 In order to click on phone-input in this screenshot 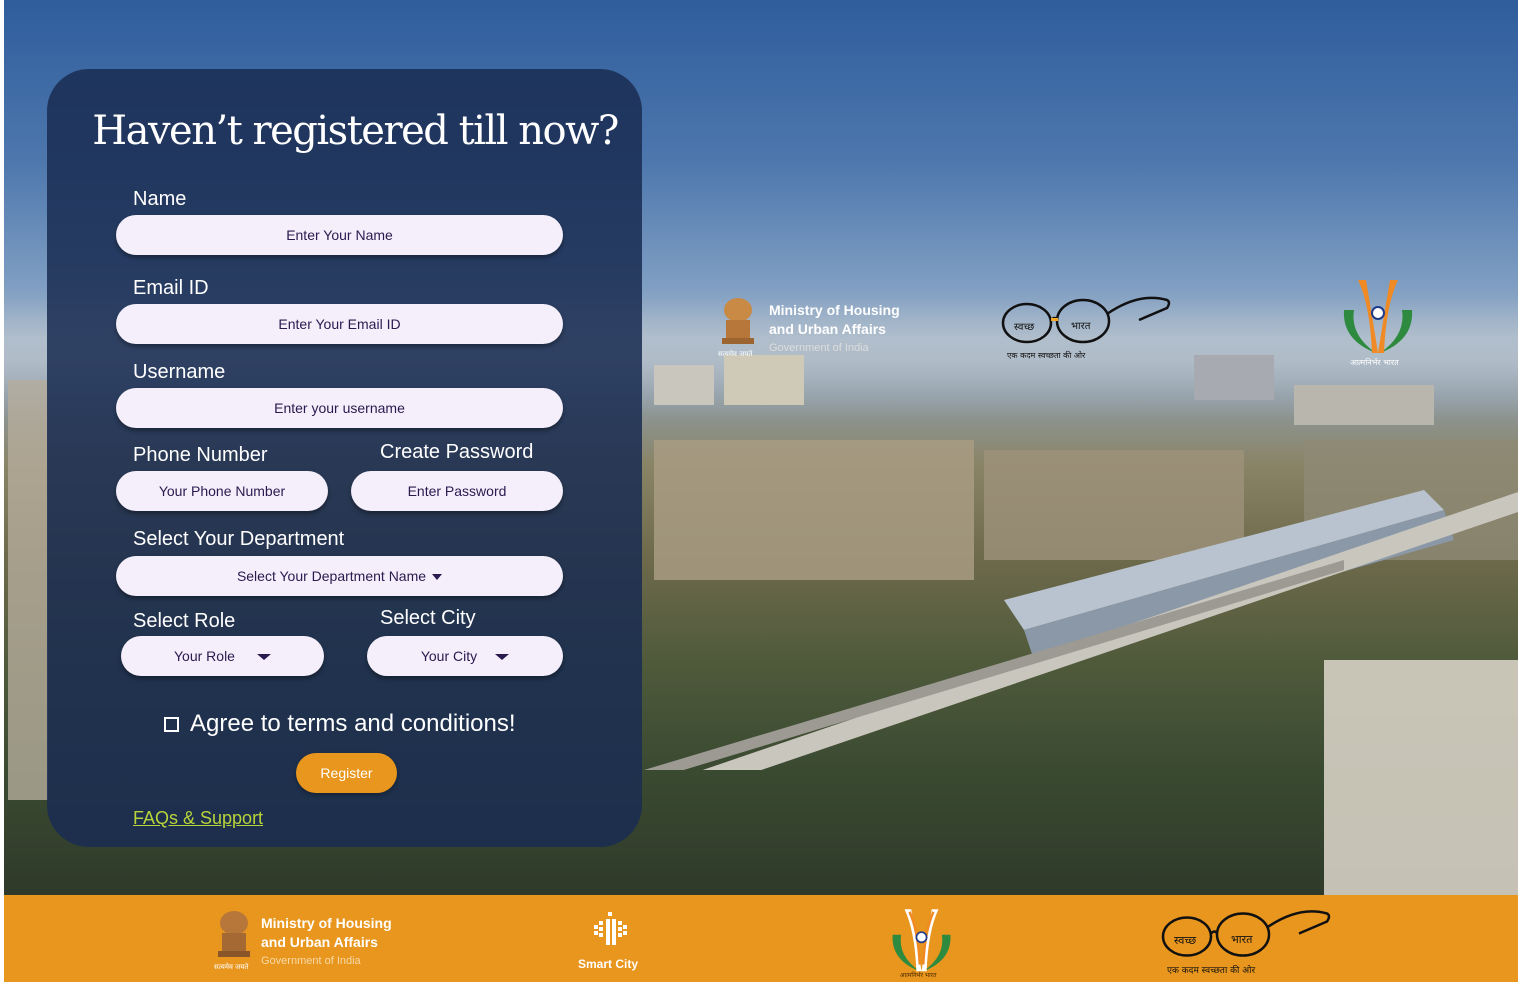, I will do `click(222, 491)`.